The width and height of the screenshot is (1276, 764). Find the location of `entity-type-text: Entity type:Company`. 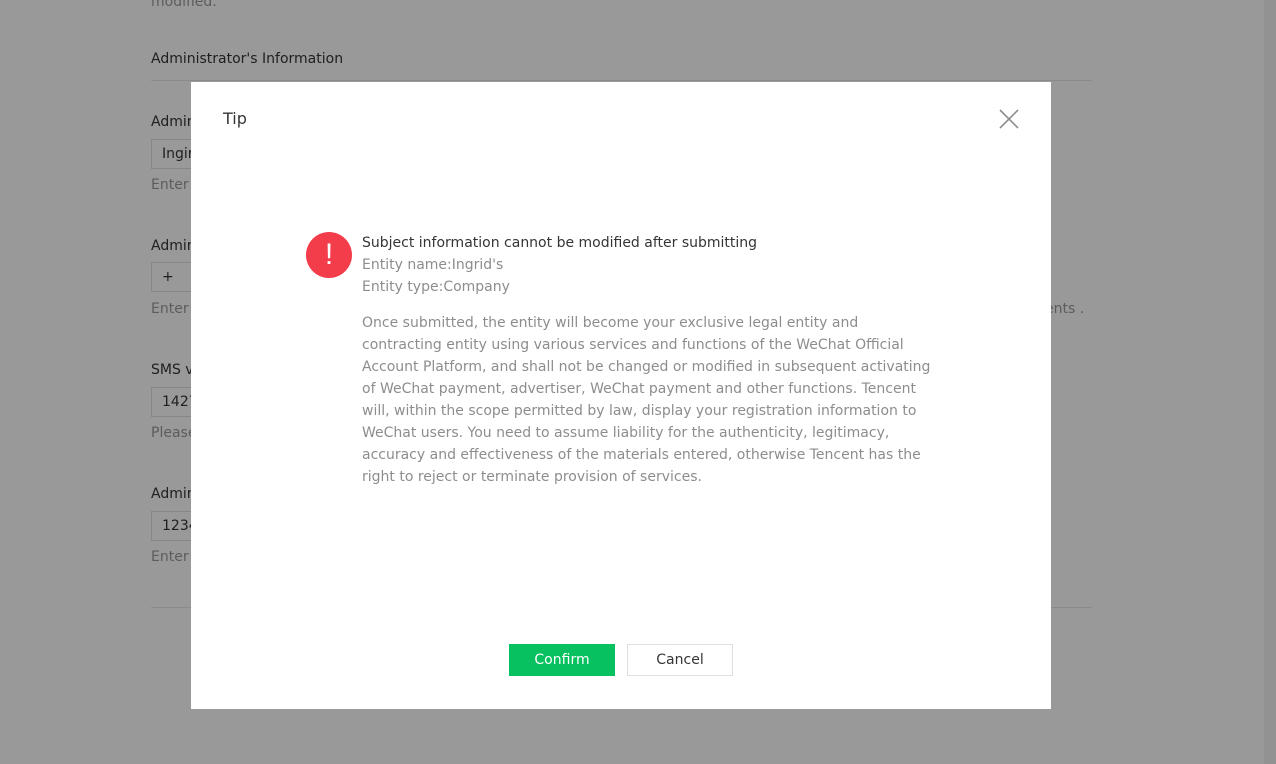

entity-type-text: Entity type:Company is located at coordinates (436, 287).